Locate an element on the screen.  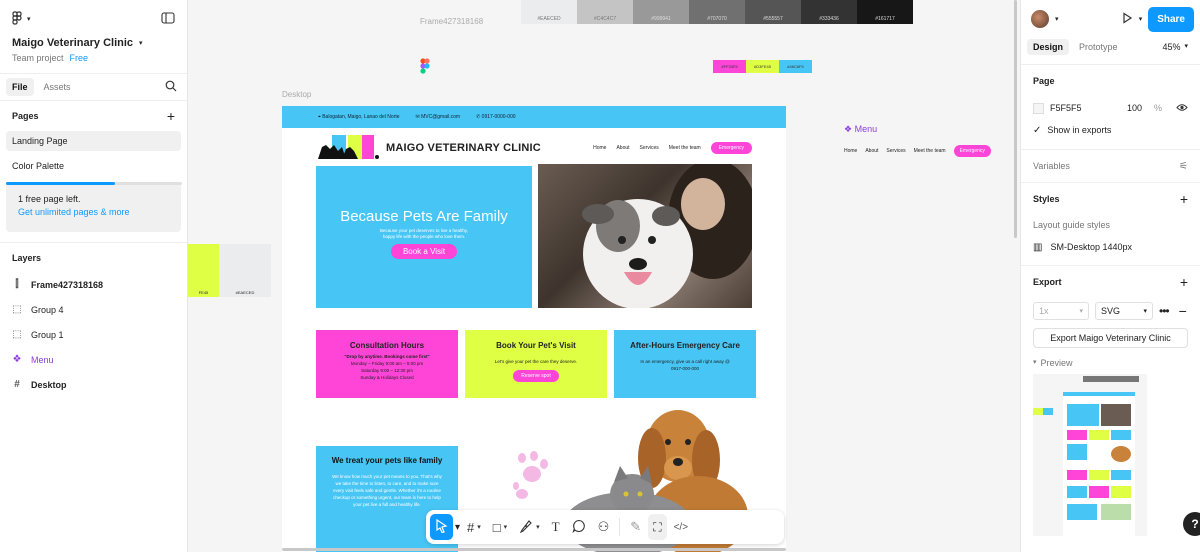
move-tool is located at coordinates (441, 527).